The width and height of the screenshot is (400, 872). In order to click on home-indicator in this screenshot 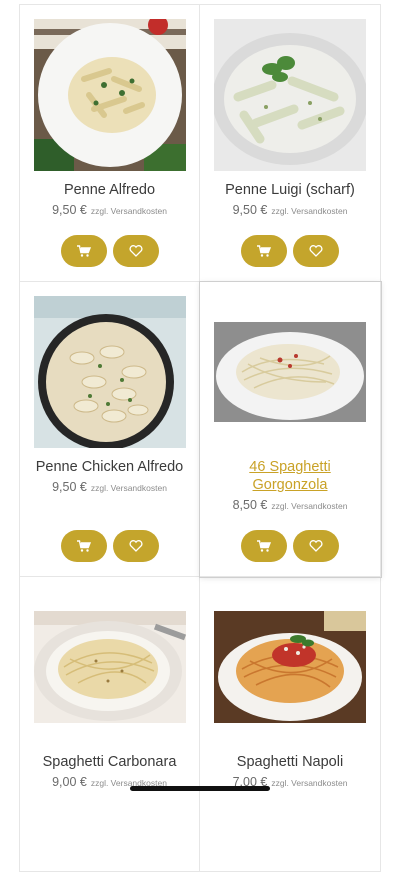, I will do `click(200, 788)`.